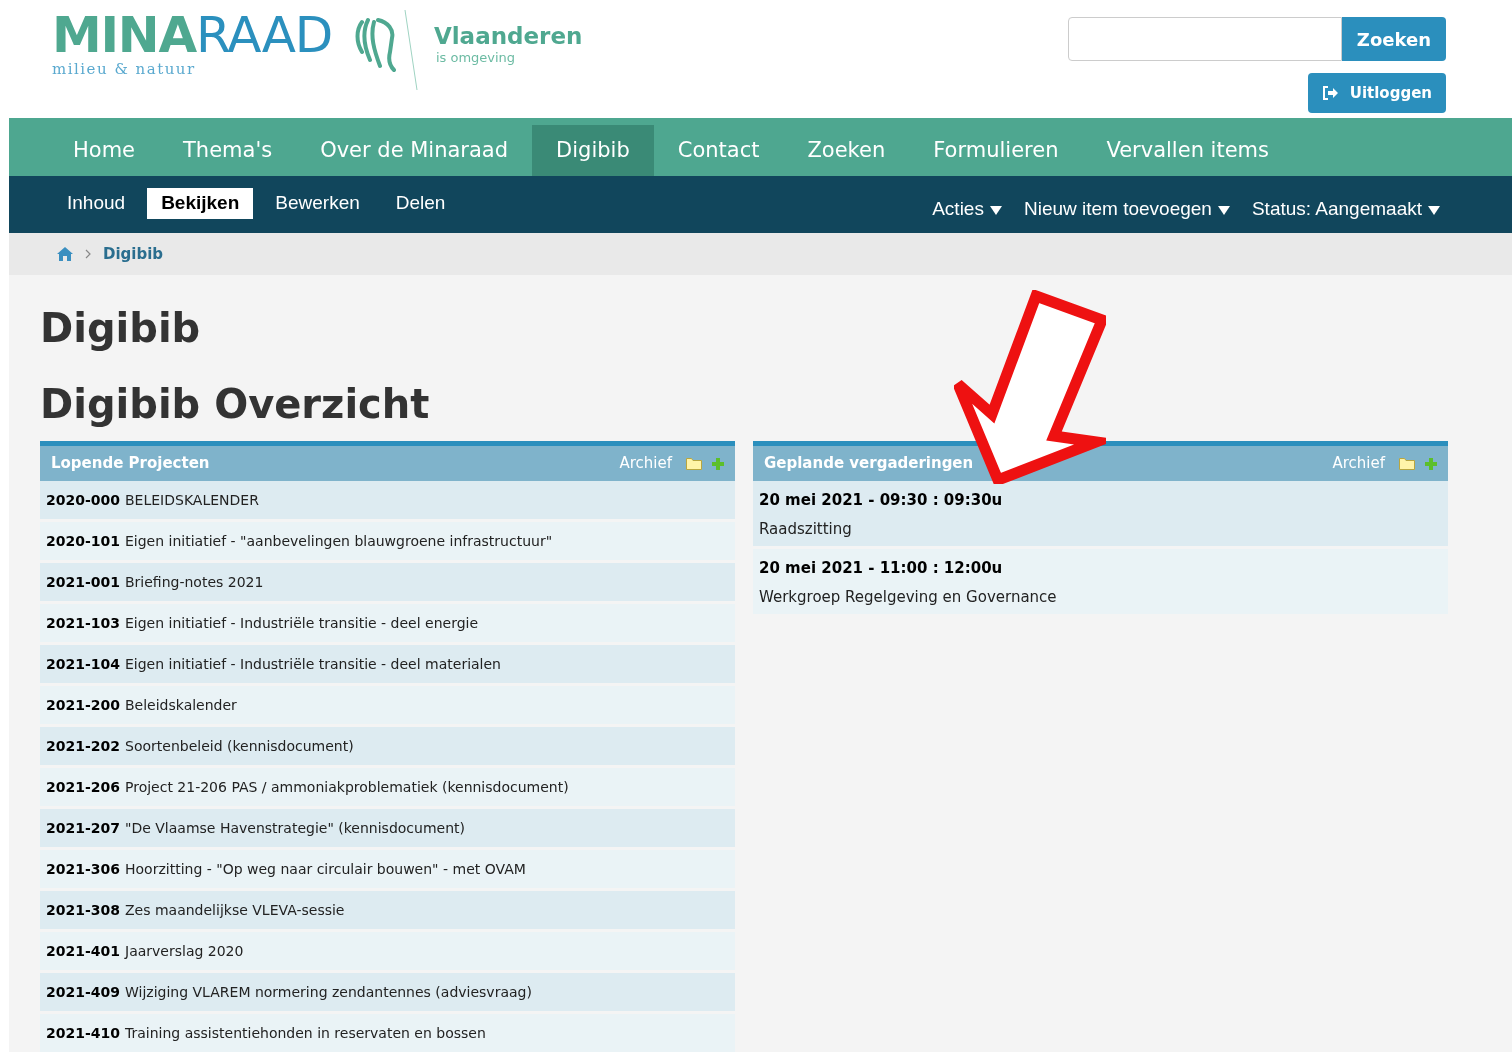  What do you see at coordinates (200, 203) in the screenshot?
I see `tab: Bekijken` at bounding box center [200, 203].